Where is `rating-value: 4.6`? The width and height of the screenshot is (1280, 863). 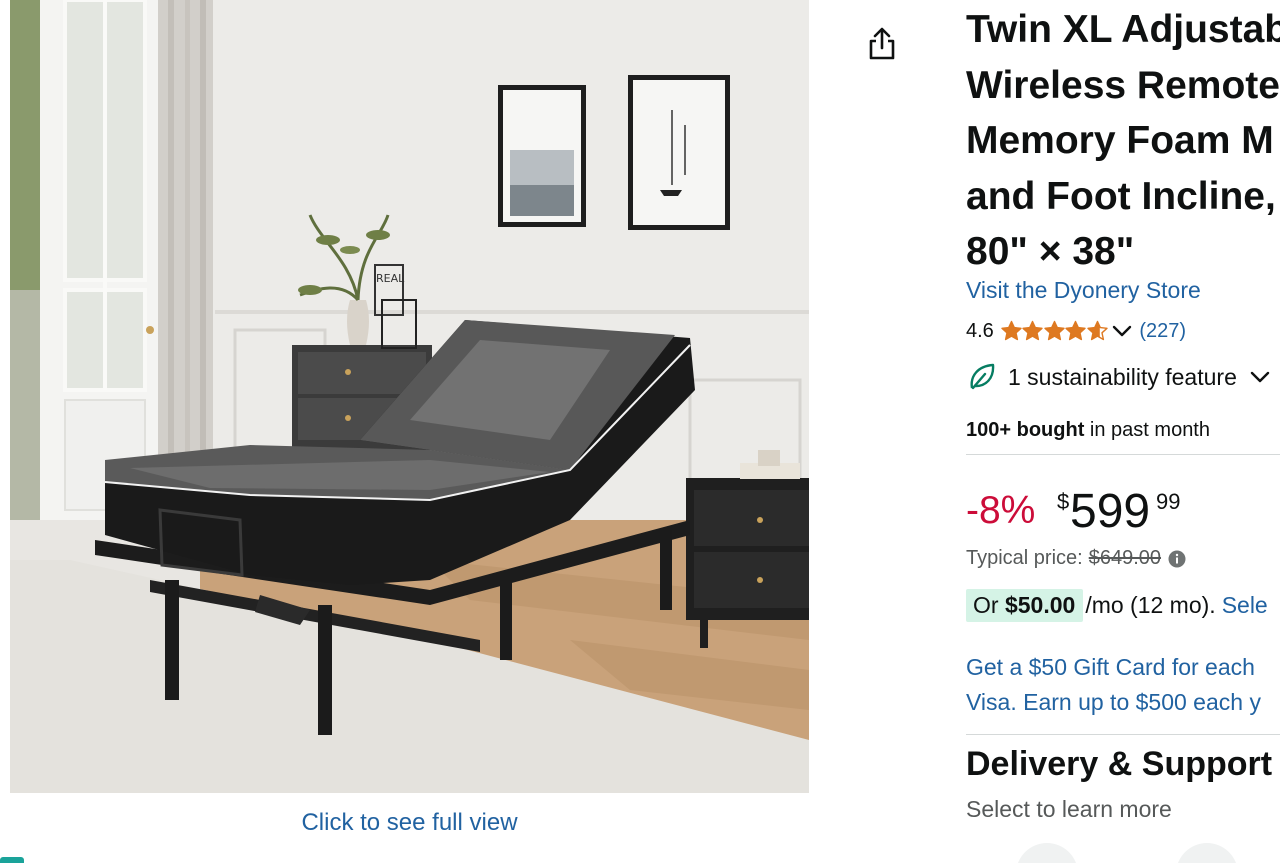
rating-value: 4.6 is located at coordinates (980, 330).